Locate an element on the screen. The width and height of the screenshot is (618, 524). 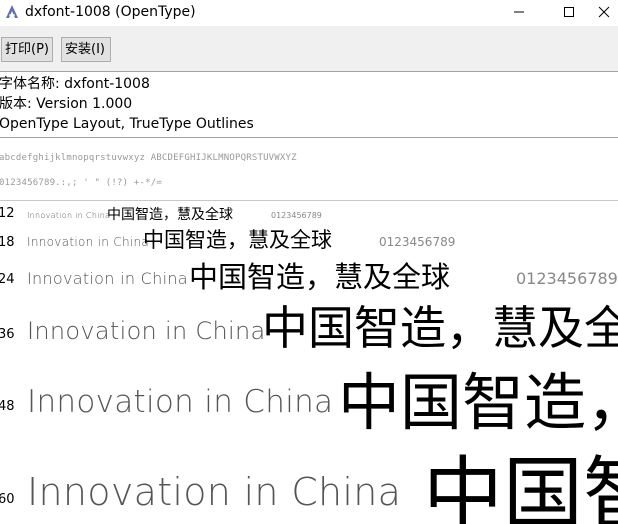
font-app-icon is located at coordinates (12, 11).